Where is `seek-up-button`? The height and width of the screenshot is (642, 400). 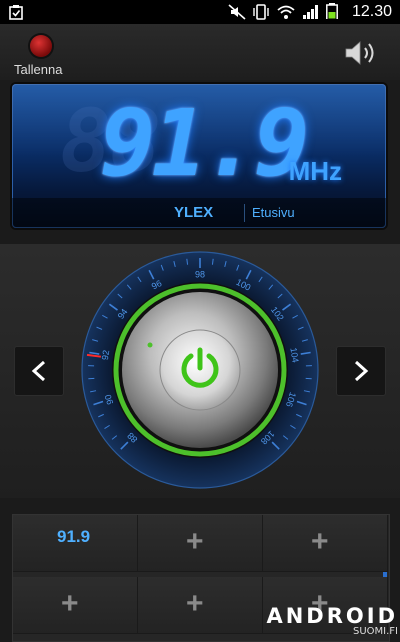
seek-up-button is located at coordinates (361, 371).